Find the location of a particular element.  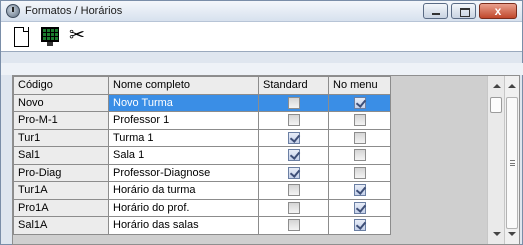

full-name-cell: Professor-Diagnose is located at coordinates (183, 172).